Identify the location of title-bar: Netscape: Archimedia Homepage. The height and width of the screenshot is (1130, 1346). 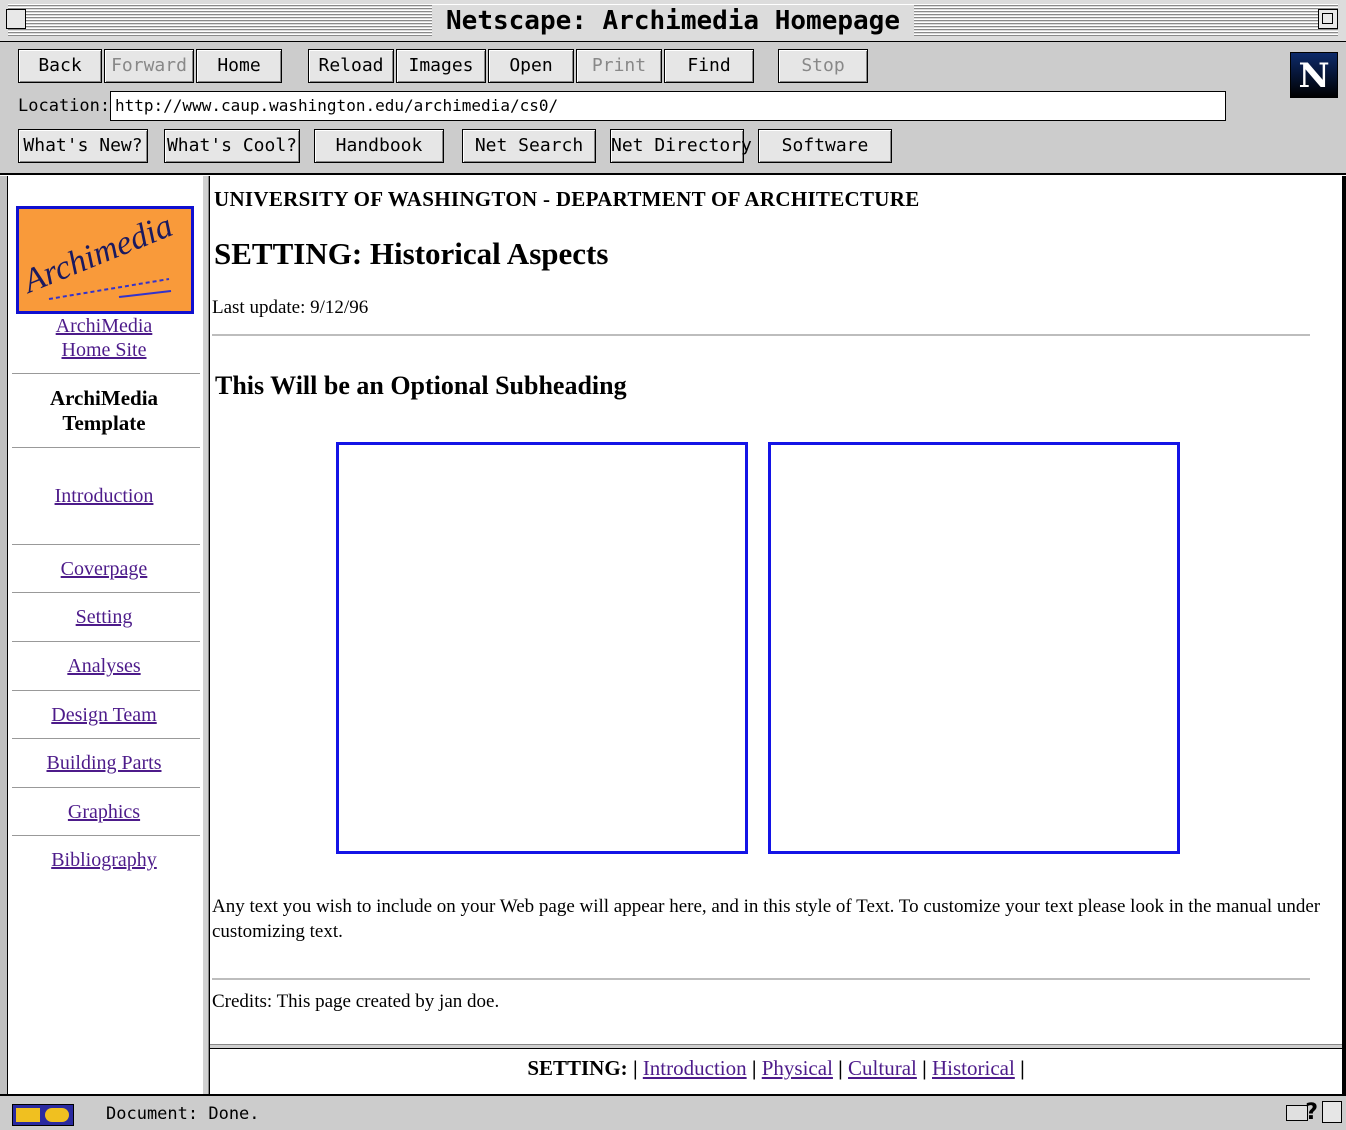
(673, 21).